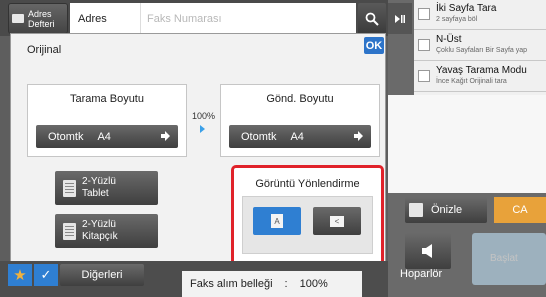 This screenshot has height=297, width=546. What do you see at coordinates (105, 18) in the screenshot?
I see `address-label: Adres` at bounding box center [105, 18].